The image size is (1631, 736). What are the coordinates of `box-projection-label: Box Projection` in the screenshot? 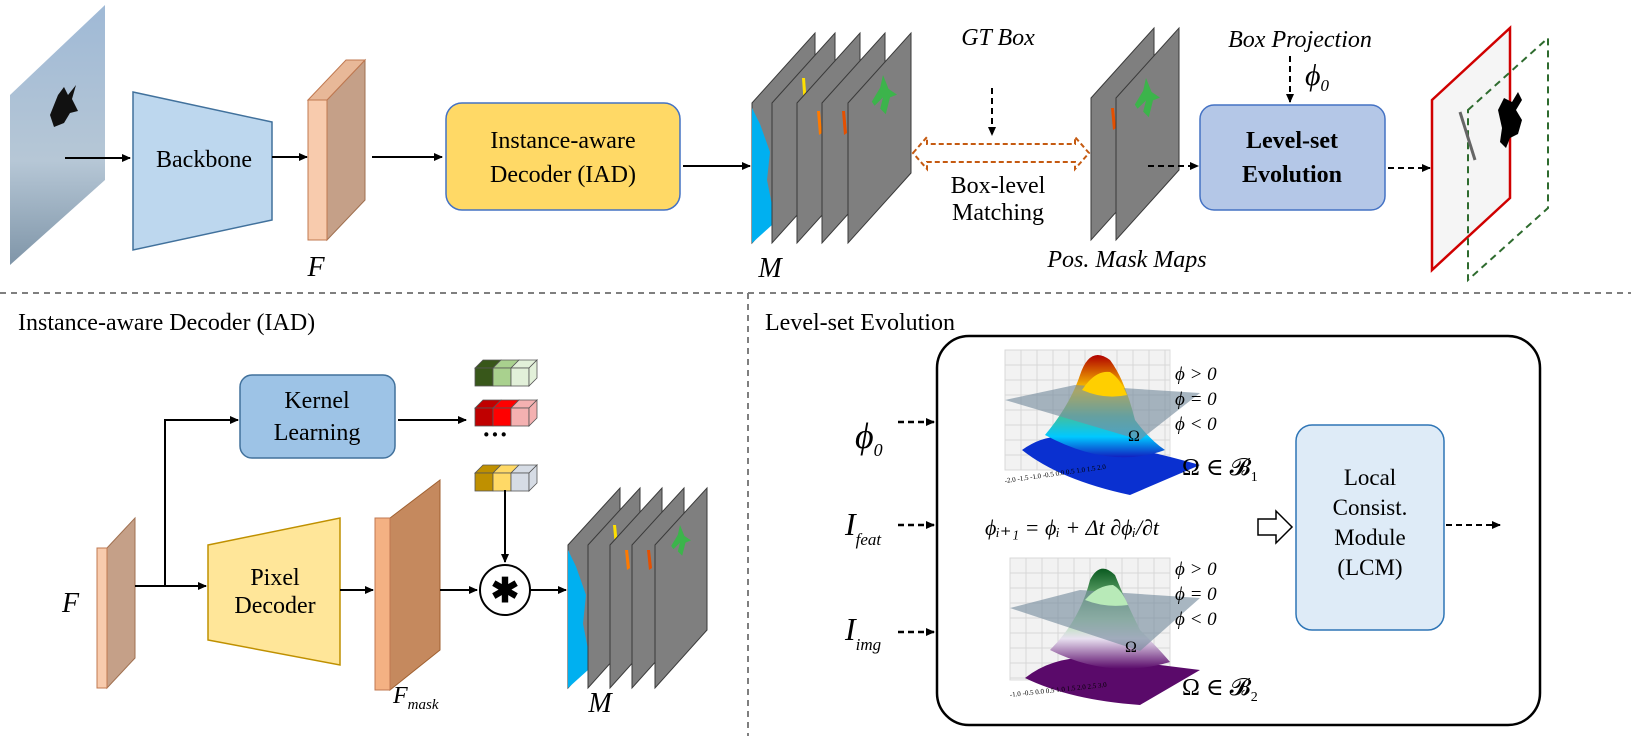 It's located at (1300, 40).